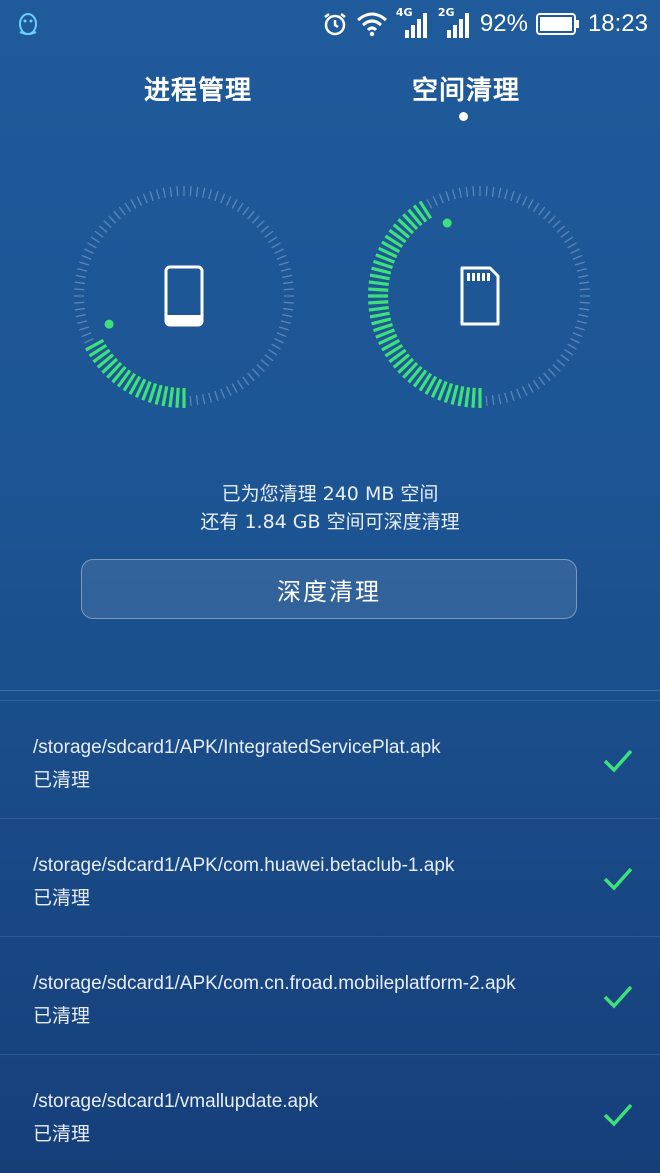  I want to click on storage-gauge-ring, so click(479, 297).